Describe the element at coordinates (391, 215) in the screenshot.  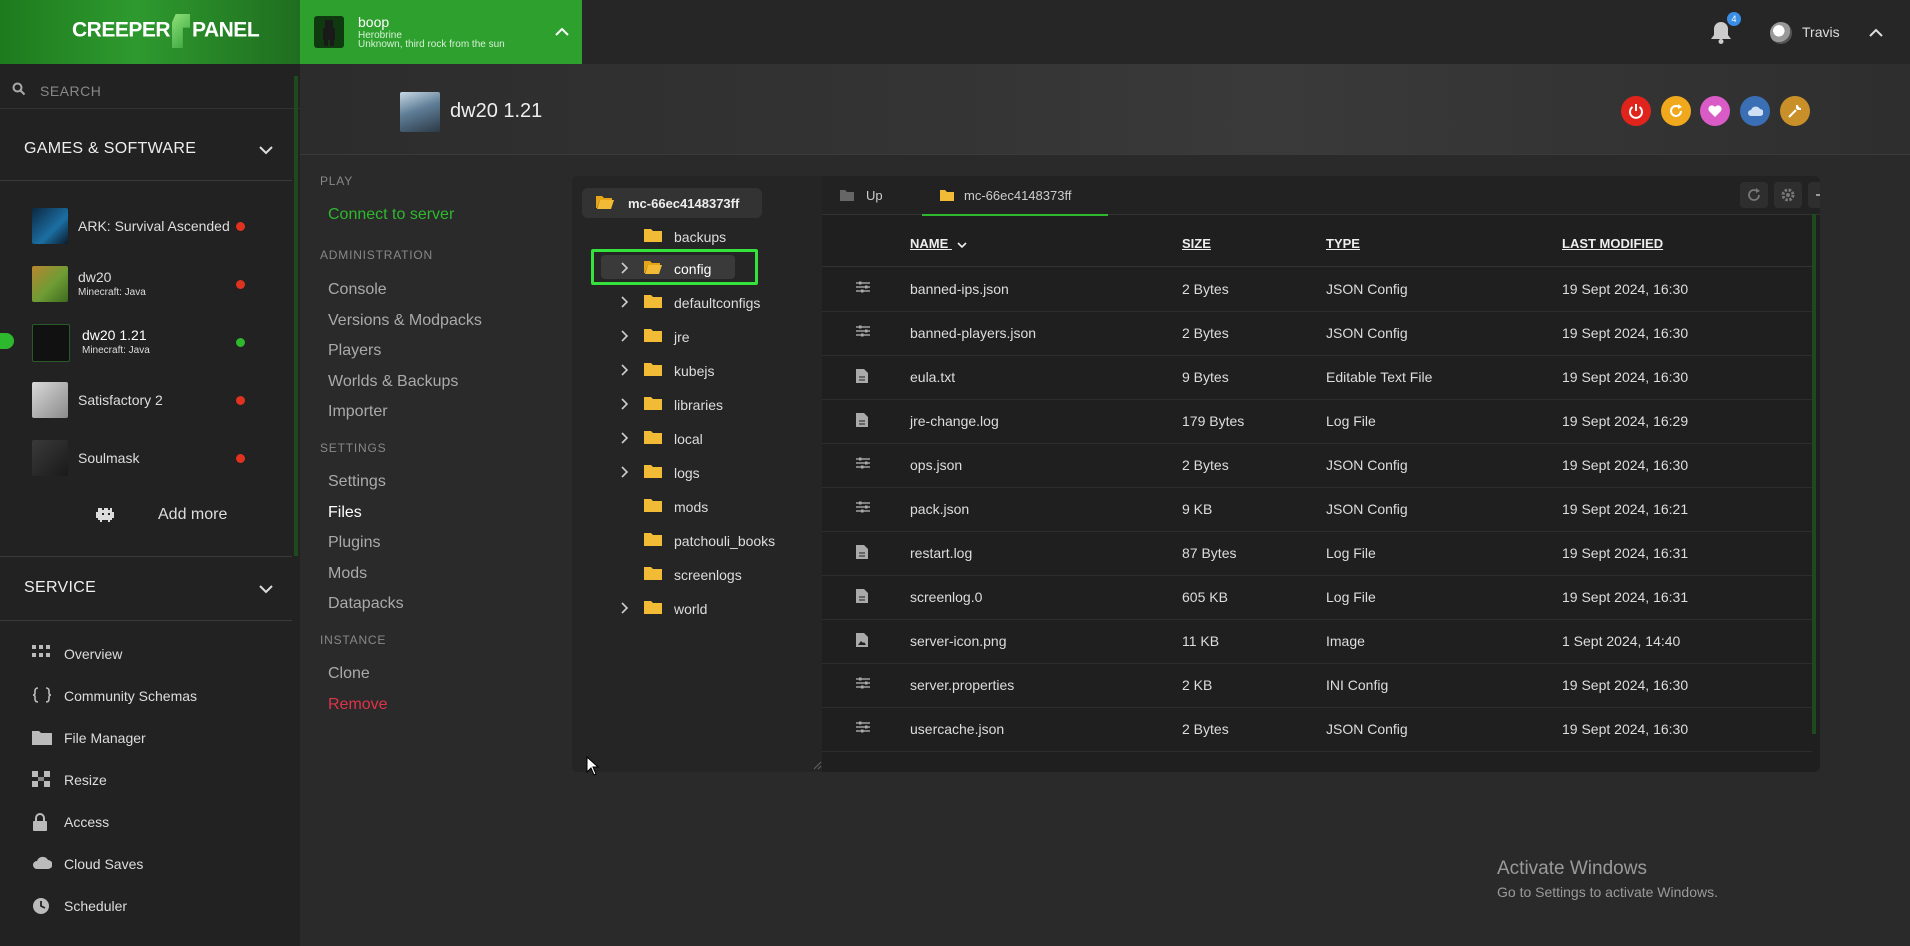
I see `connect-to-server-link: Connect to server` at that location.